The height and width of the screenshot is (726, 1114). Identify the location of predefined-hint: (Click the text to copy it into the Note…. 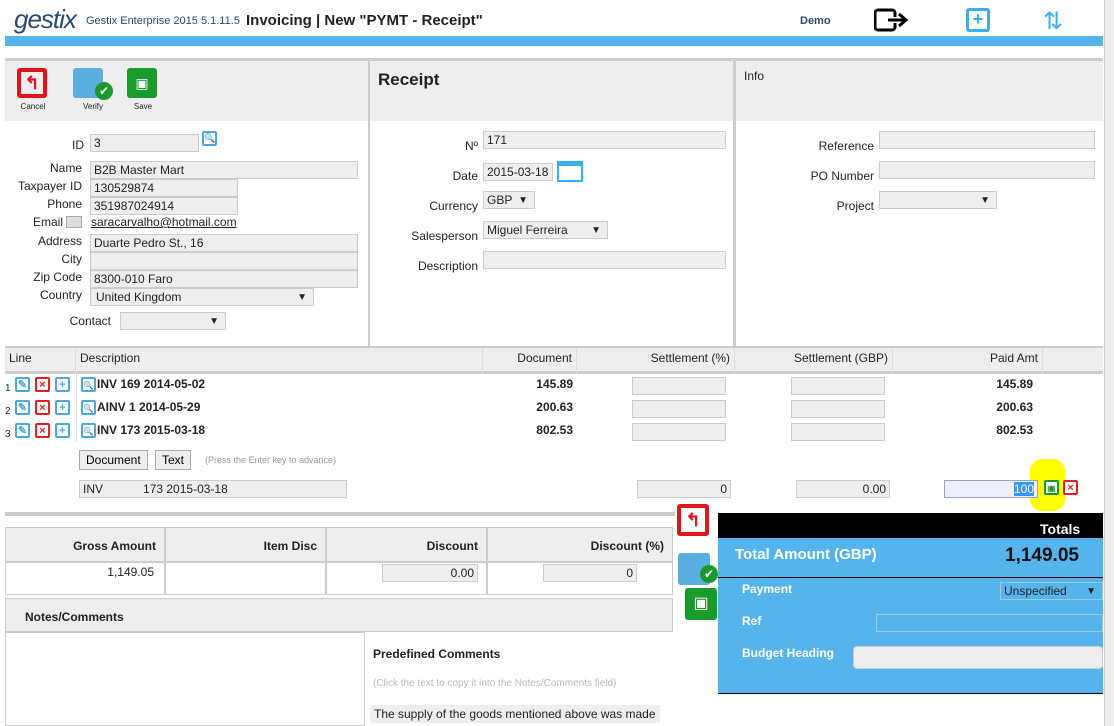
(495, 683).